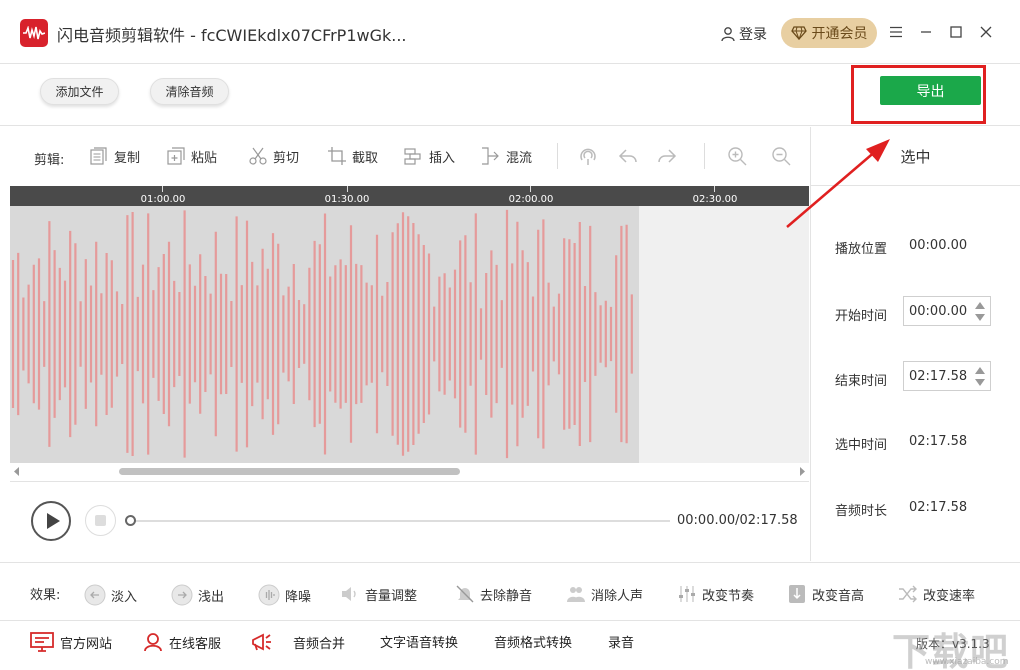 The image size is (1020, 670). I want to click on vip-button: 开通会员, so click(829, 33).